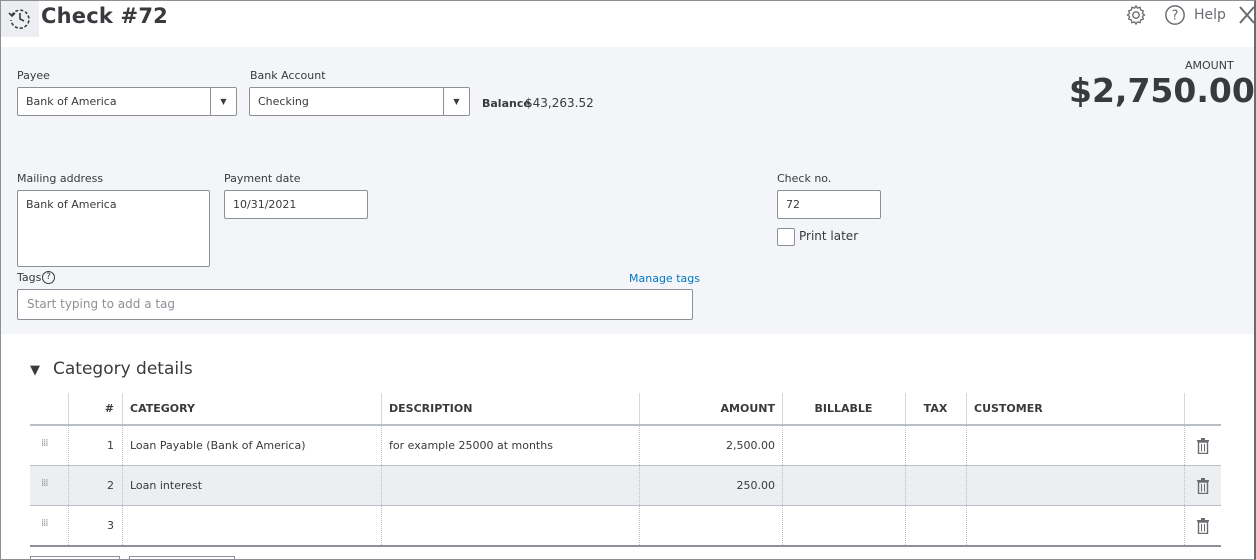  I want to click on category-details-title: Category details, so click(123, 369).